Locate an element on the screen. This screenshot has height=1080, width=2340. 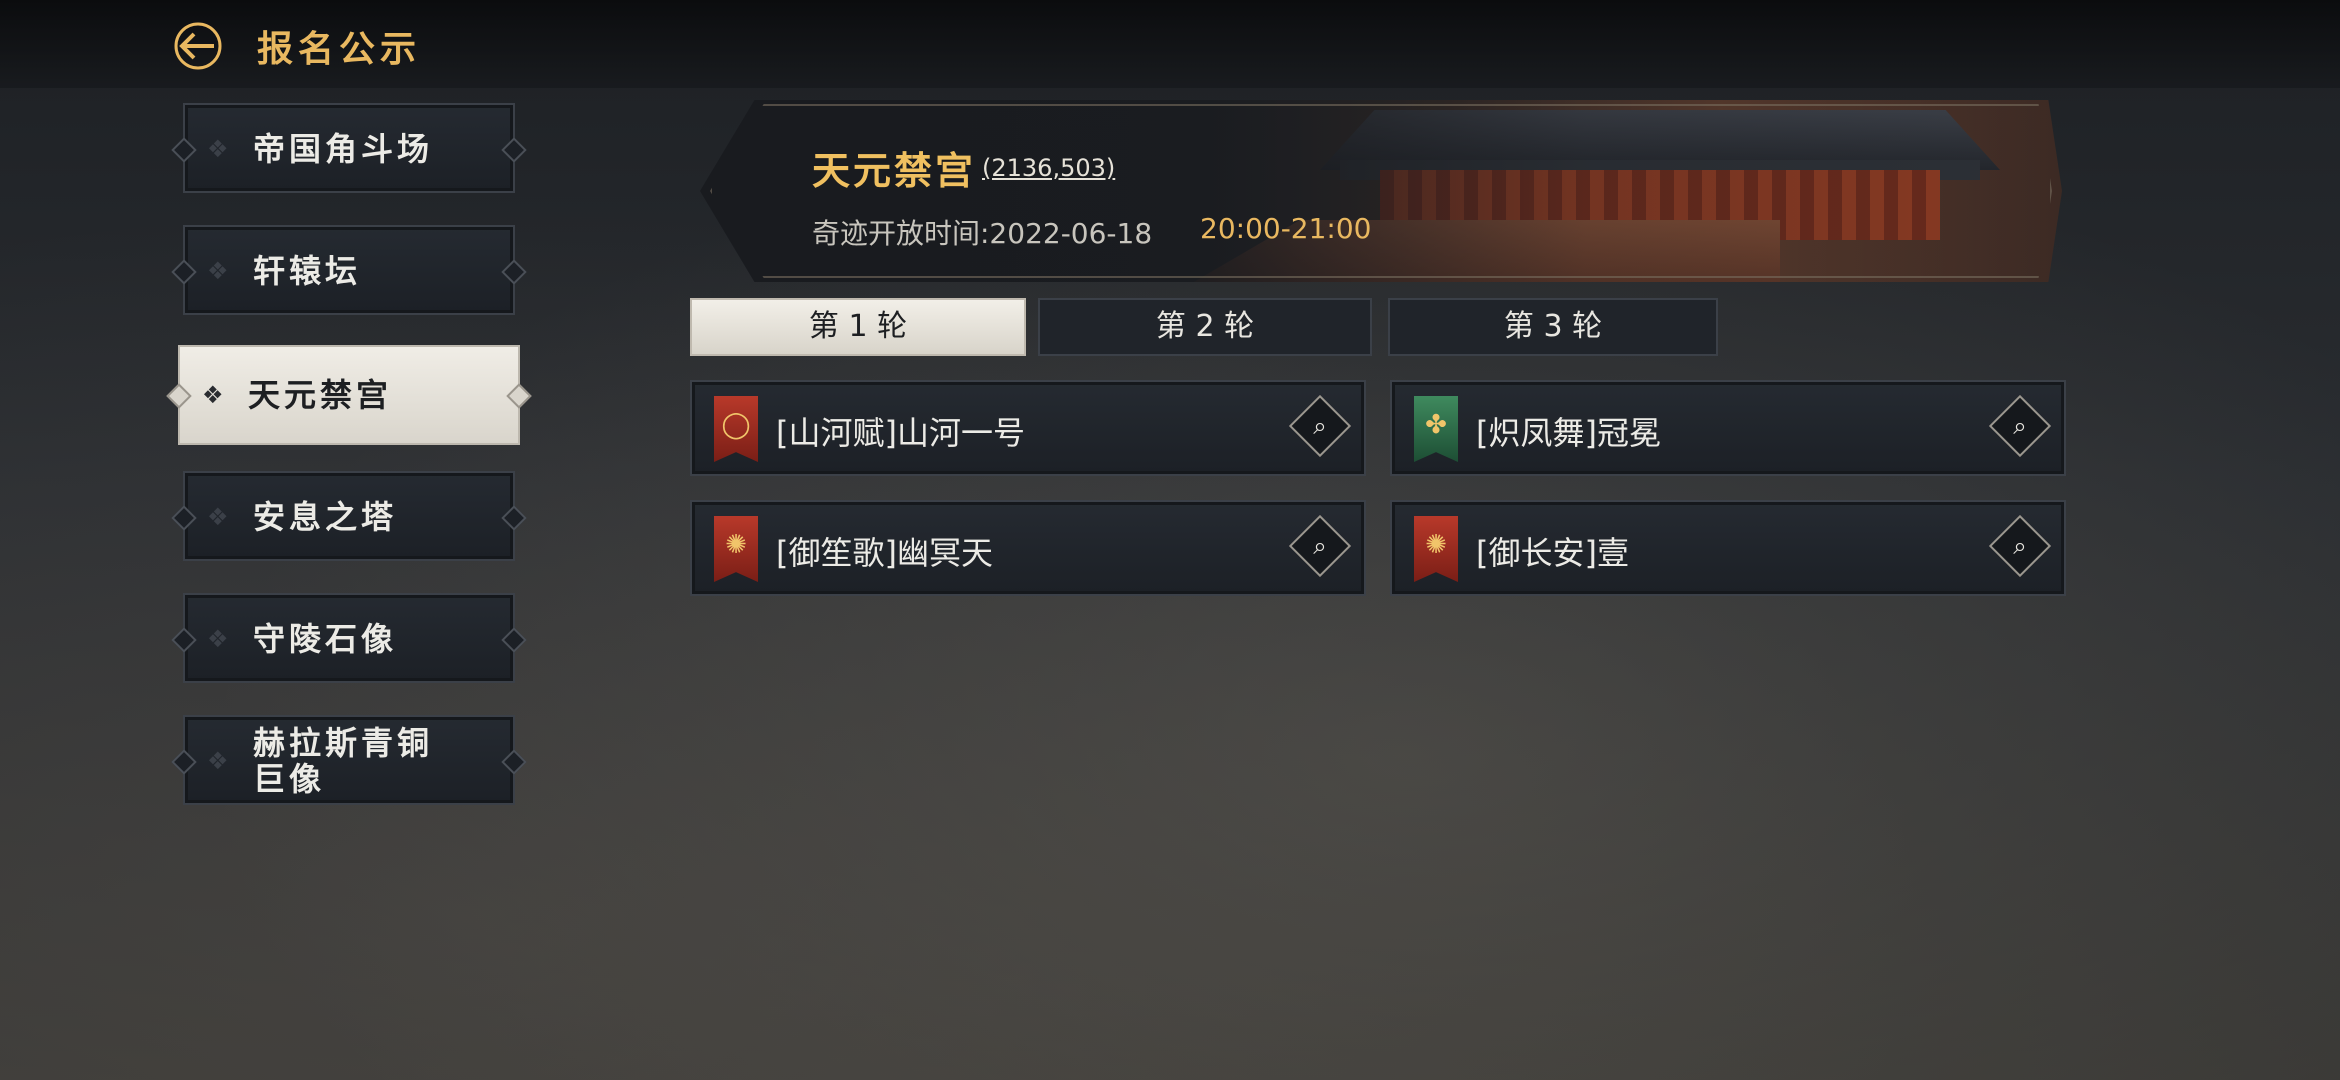
sidebar-item-imperial-arena: ❖ 帝国角斗场 is located at coordinates (349, 148).